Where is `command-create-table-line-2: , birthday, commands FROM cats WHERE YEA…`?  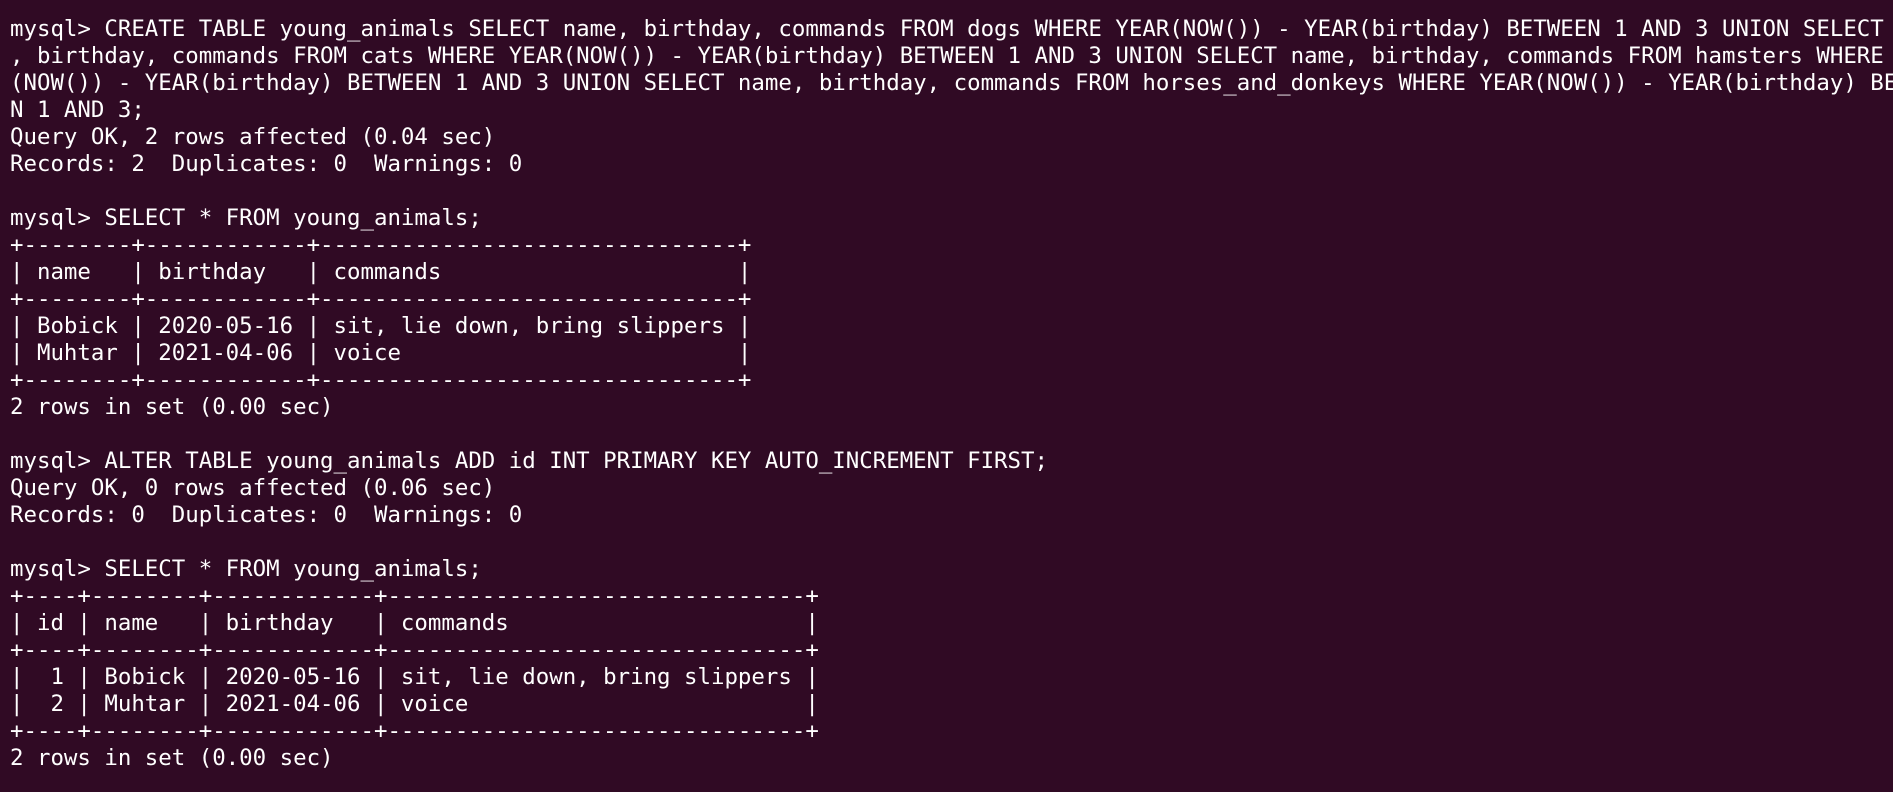
command-create-table-line-2: , birthday, commands FROM cats WHERE YEA… is located at coordinates (951, 56).